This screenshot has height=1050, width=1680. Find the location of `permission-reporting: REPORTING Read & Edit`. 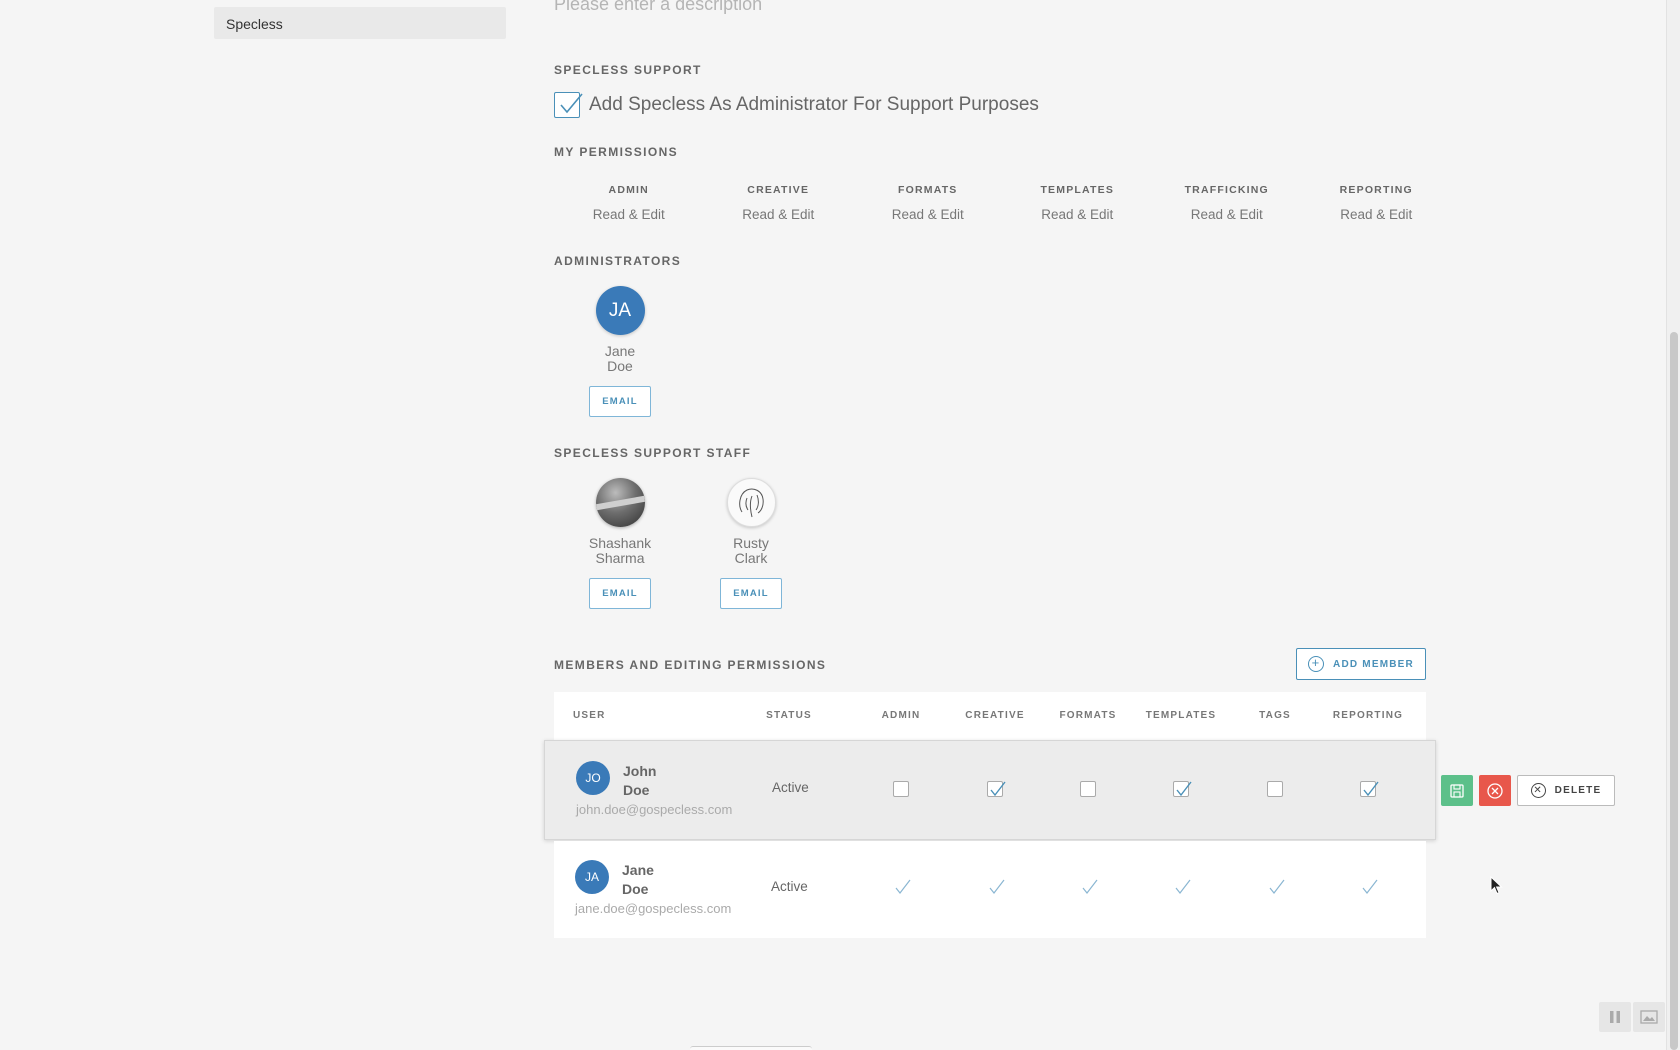

permission-reporting: REPORTING Read & Edit is located at coordinates (1377, 203).